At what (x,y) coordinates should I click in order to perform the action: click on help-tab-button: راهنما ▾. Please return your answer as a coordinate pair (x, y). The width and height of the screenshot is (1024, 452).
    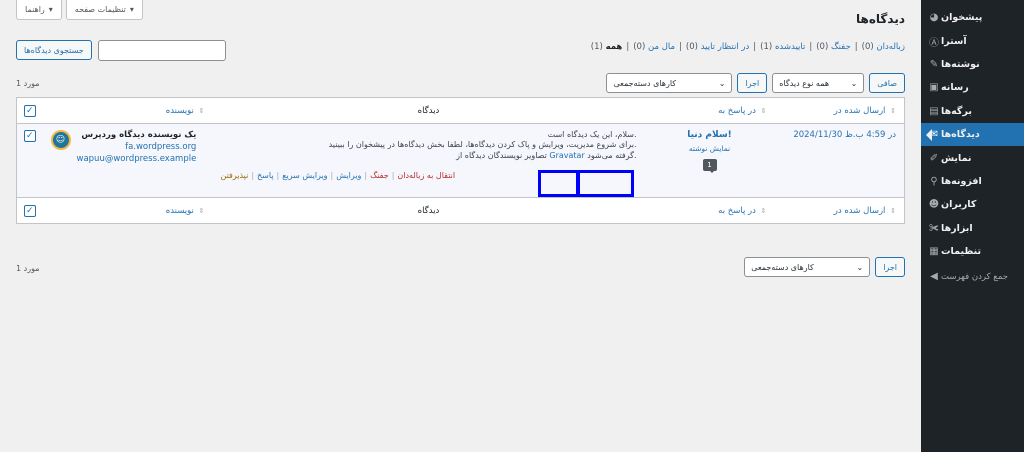
    Looking at the image, I should click on (39, 10).